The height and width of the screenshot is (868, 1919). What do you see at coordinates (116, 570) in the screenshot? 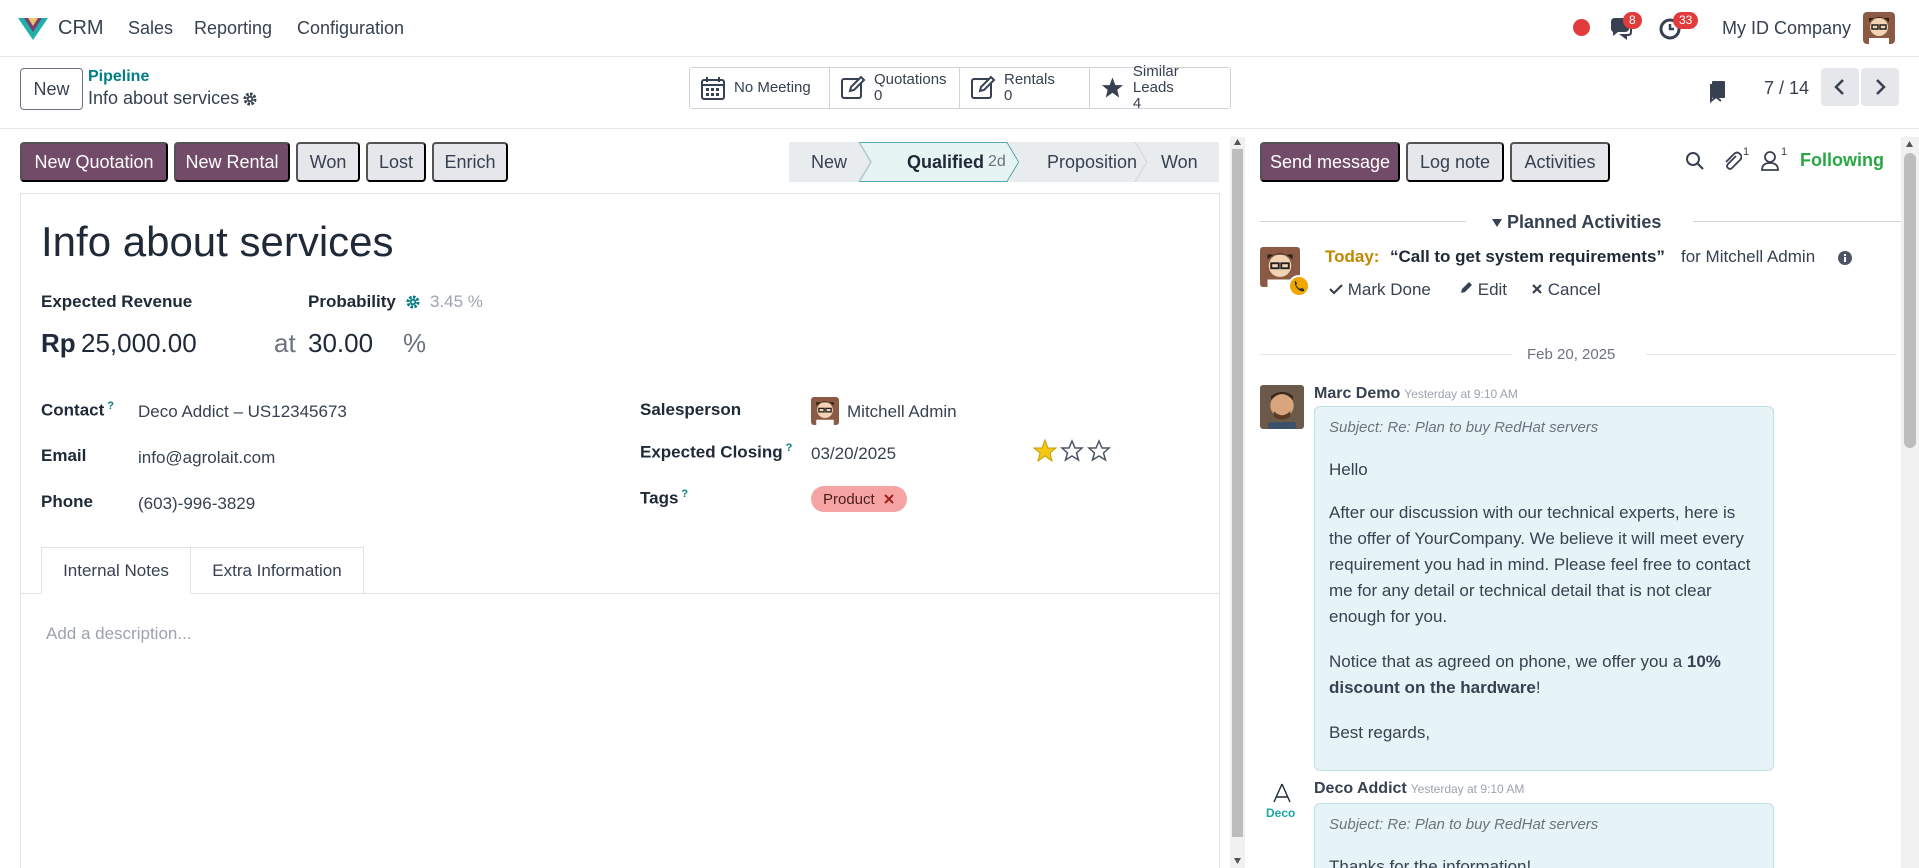
I see `tab-internal-notes: Internal Notes` at bounding box center [116, 570].